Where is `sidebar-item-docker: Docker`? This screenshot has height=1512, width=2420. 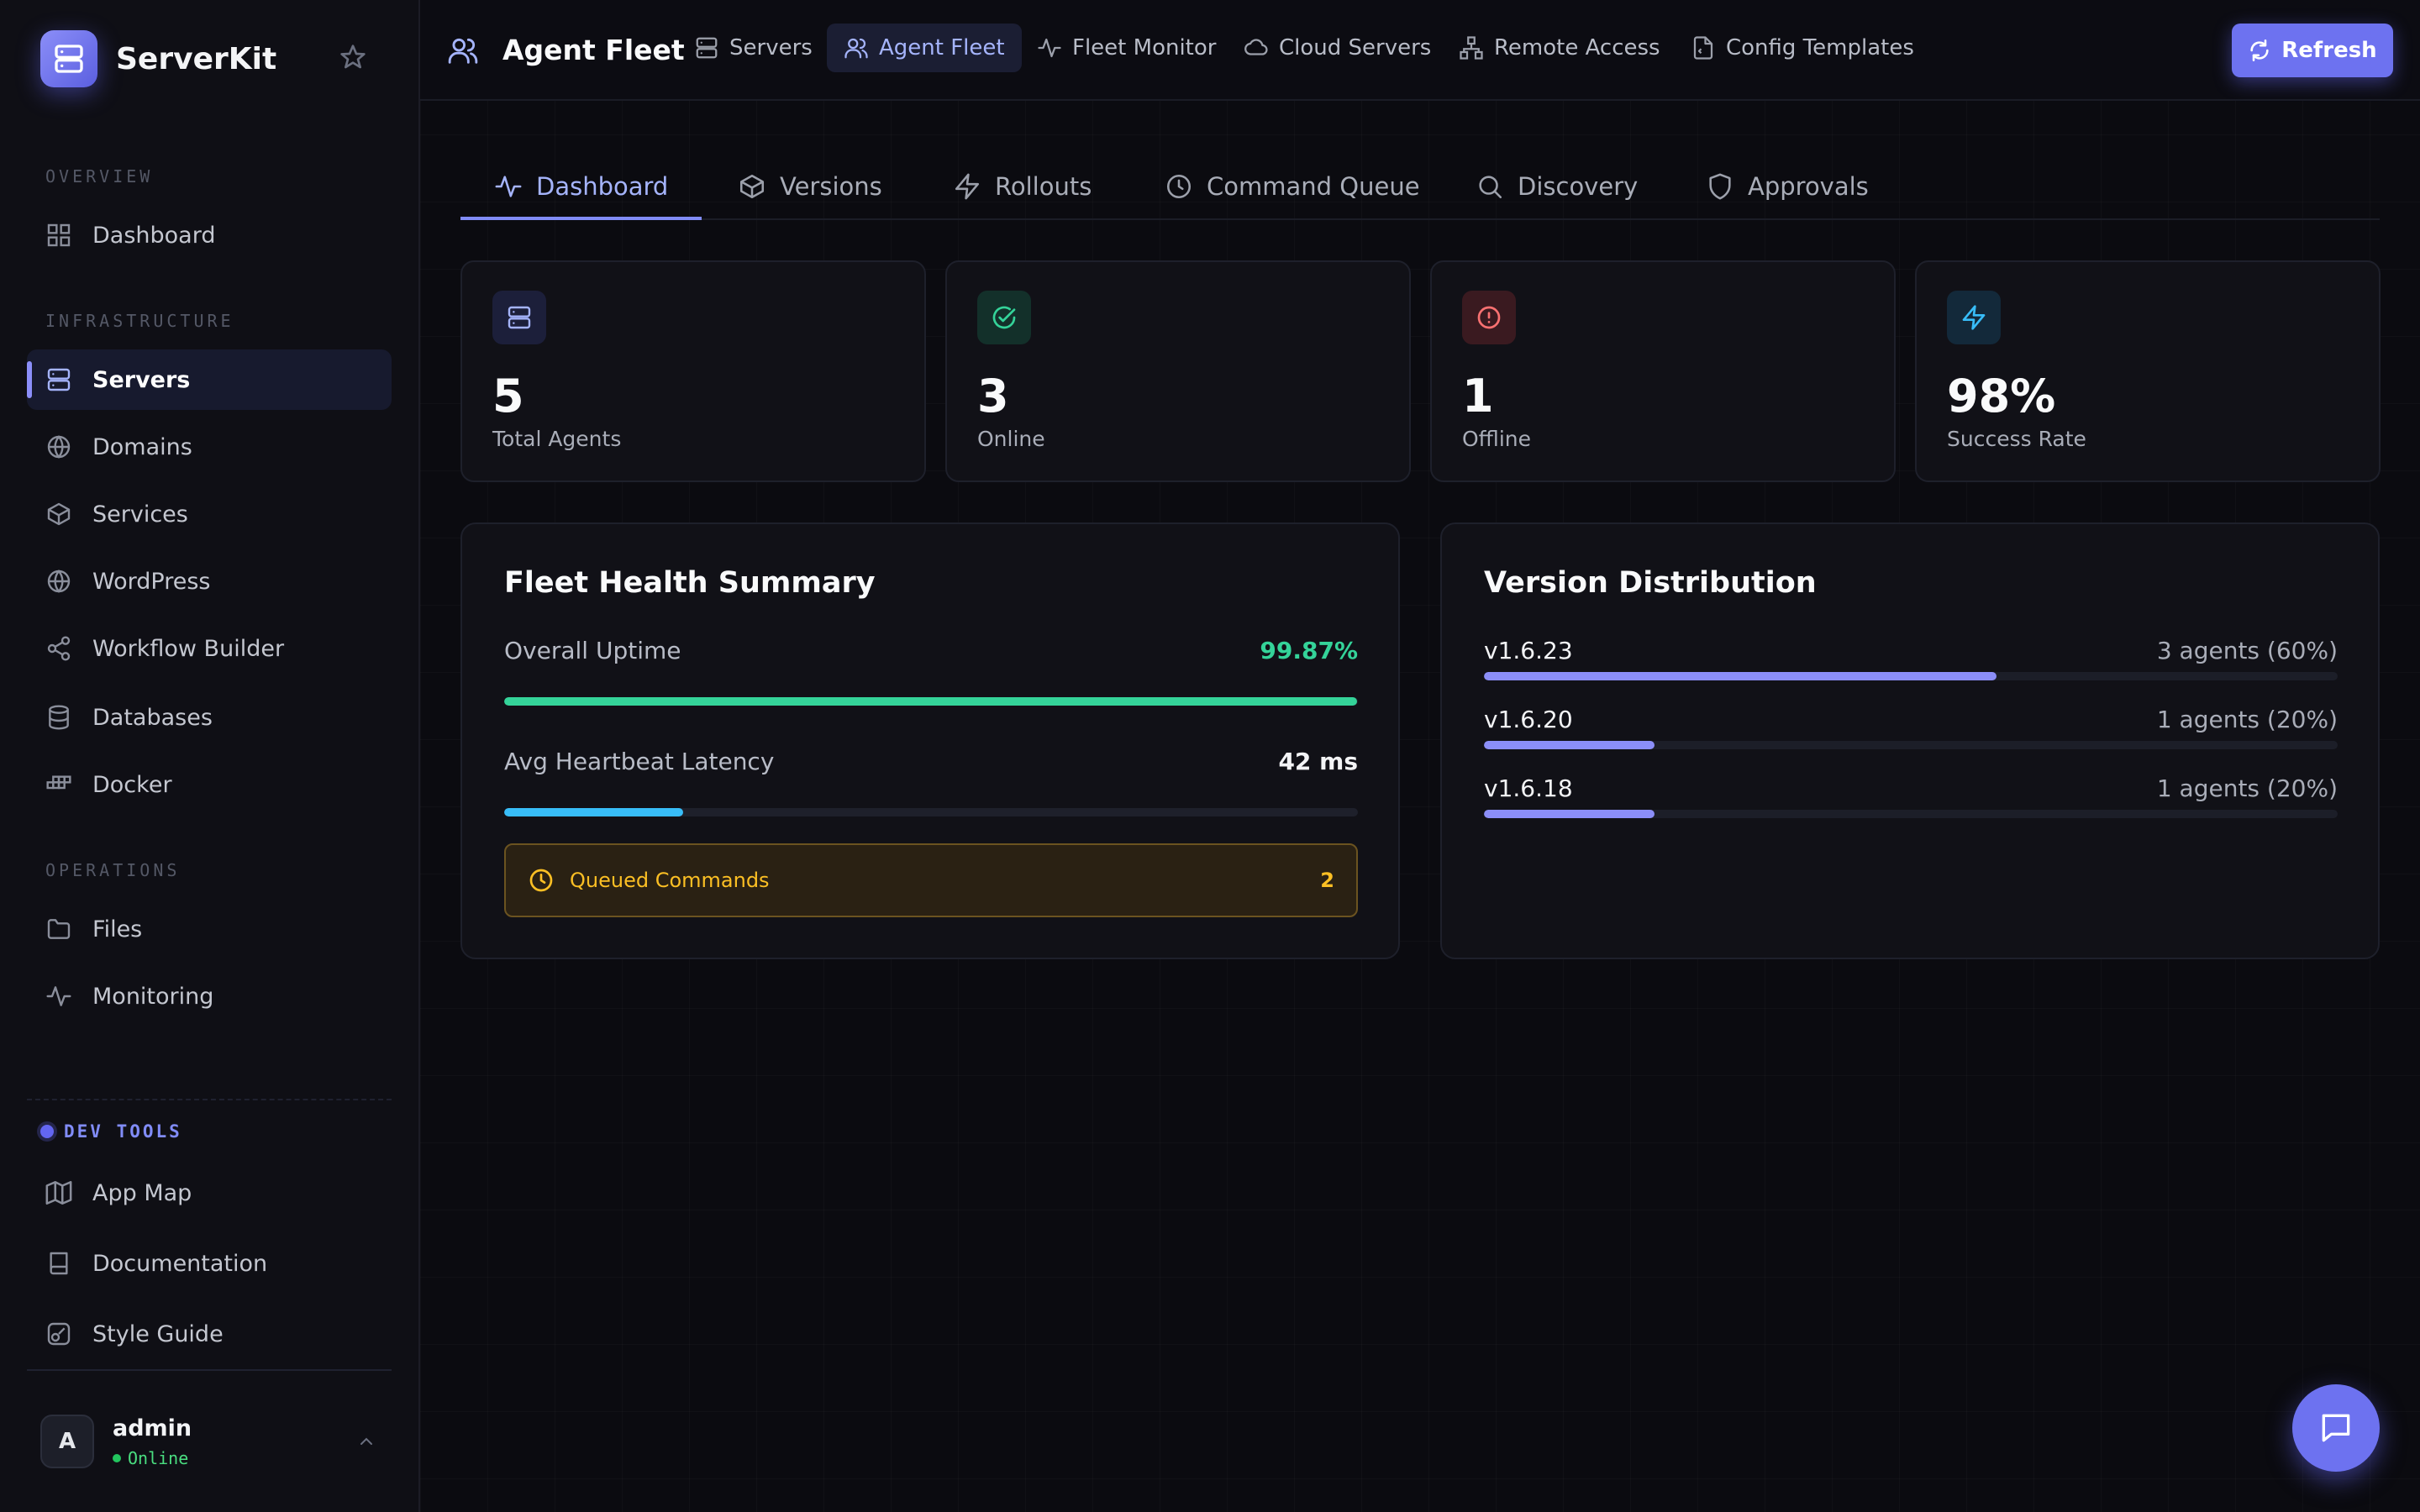 sidebar-item-docker: Docker is located at coordinates (210, 784).